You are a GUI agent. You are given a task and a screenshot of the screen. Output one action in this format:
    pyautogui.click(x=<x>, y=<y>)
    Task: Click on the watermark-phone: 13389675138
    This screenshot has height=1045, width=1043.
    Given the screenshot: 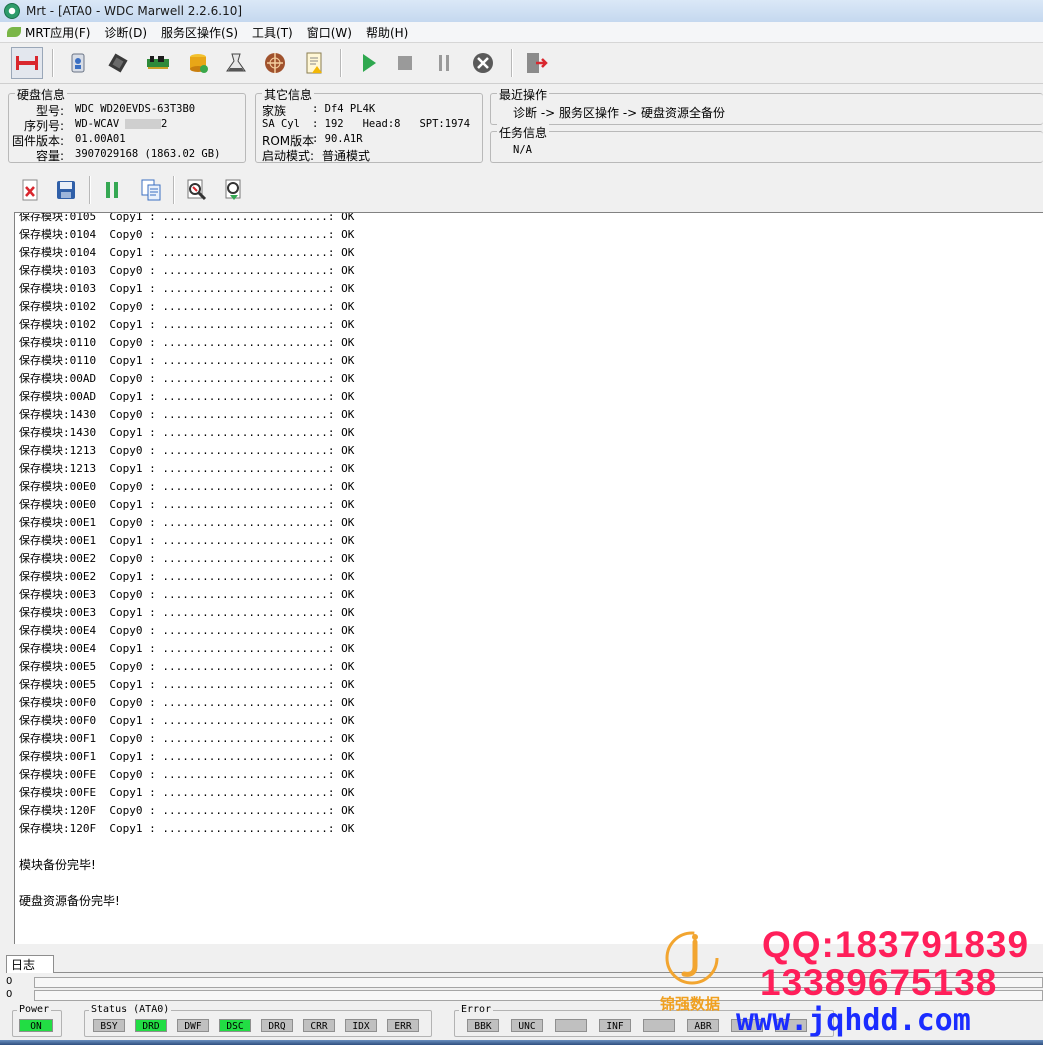 What is the action you would take?
    pyautogui.click(x=879, y=982)
    